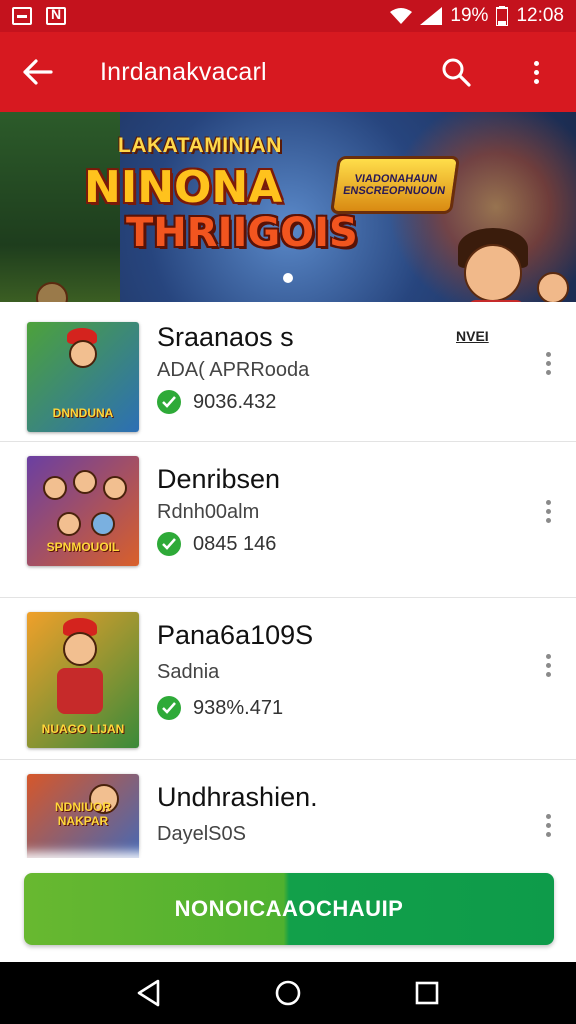 This screenshot has width=576, height=1024. I want to click on game-subtitle: ADA( APRRooda, so click(233, 370).